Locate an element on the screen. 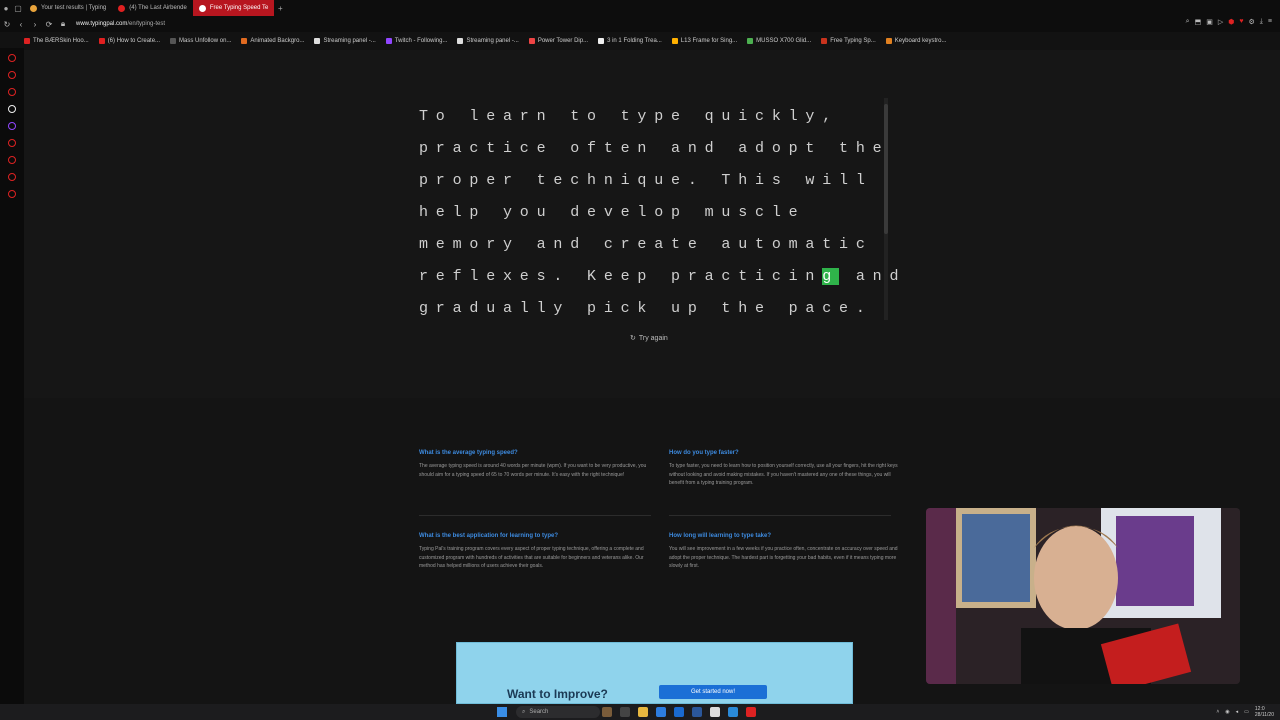  upcoming-text: and is located at coordinates (873, 276).